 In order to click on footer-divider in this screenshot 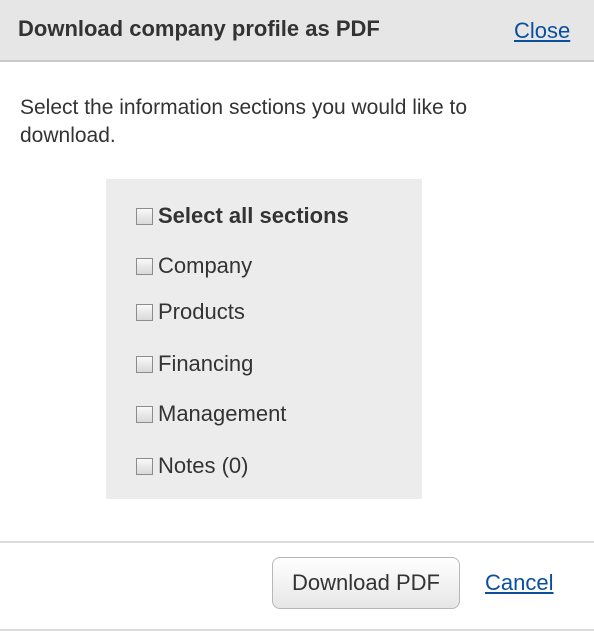, I will do `click(297, 542)`.